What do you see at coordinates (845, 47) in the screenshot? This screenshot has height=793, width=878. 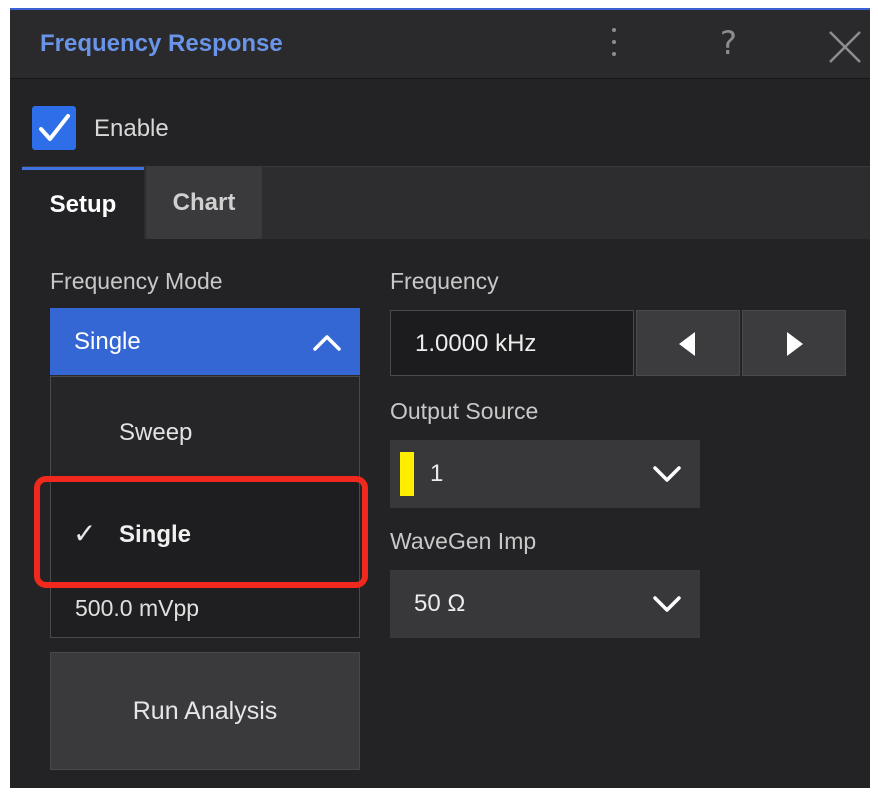 I see `close-icon` at bounding box center [845, 47].